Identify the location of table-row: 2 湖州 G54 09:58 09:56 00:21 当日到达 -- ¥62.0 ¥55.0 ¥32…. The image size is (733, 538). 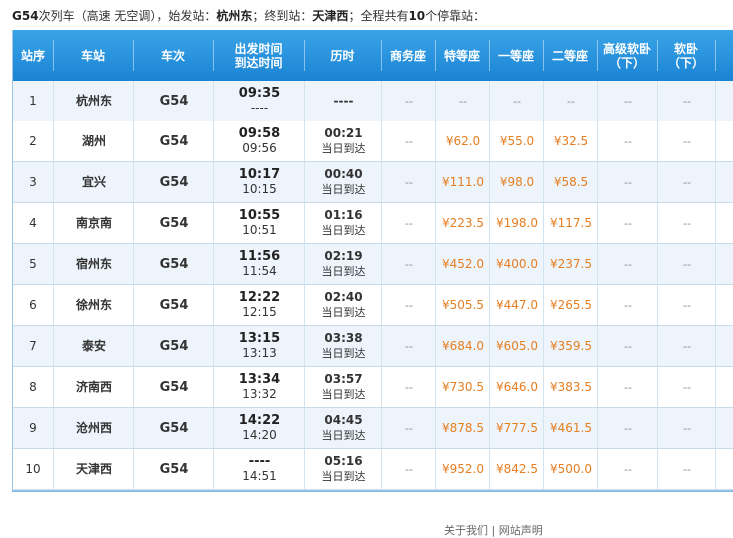
(373, 141).